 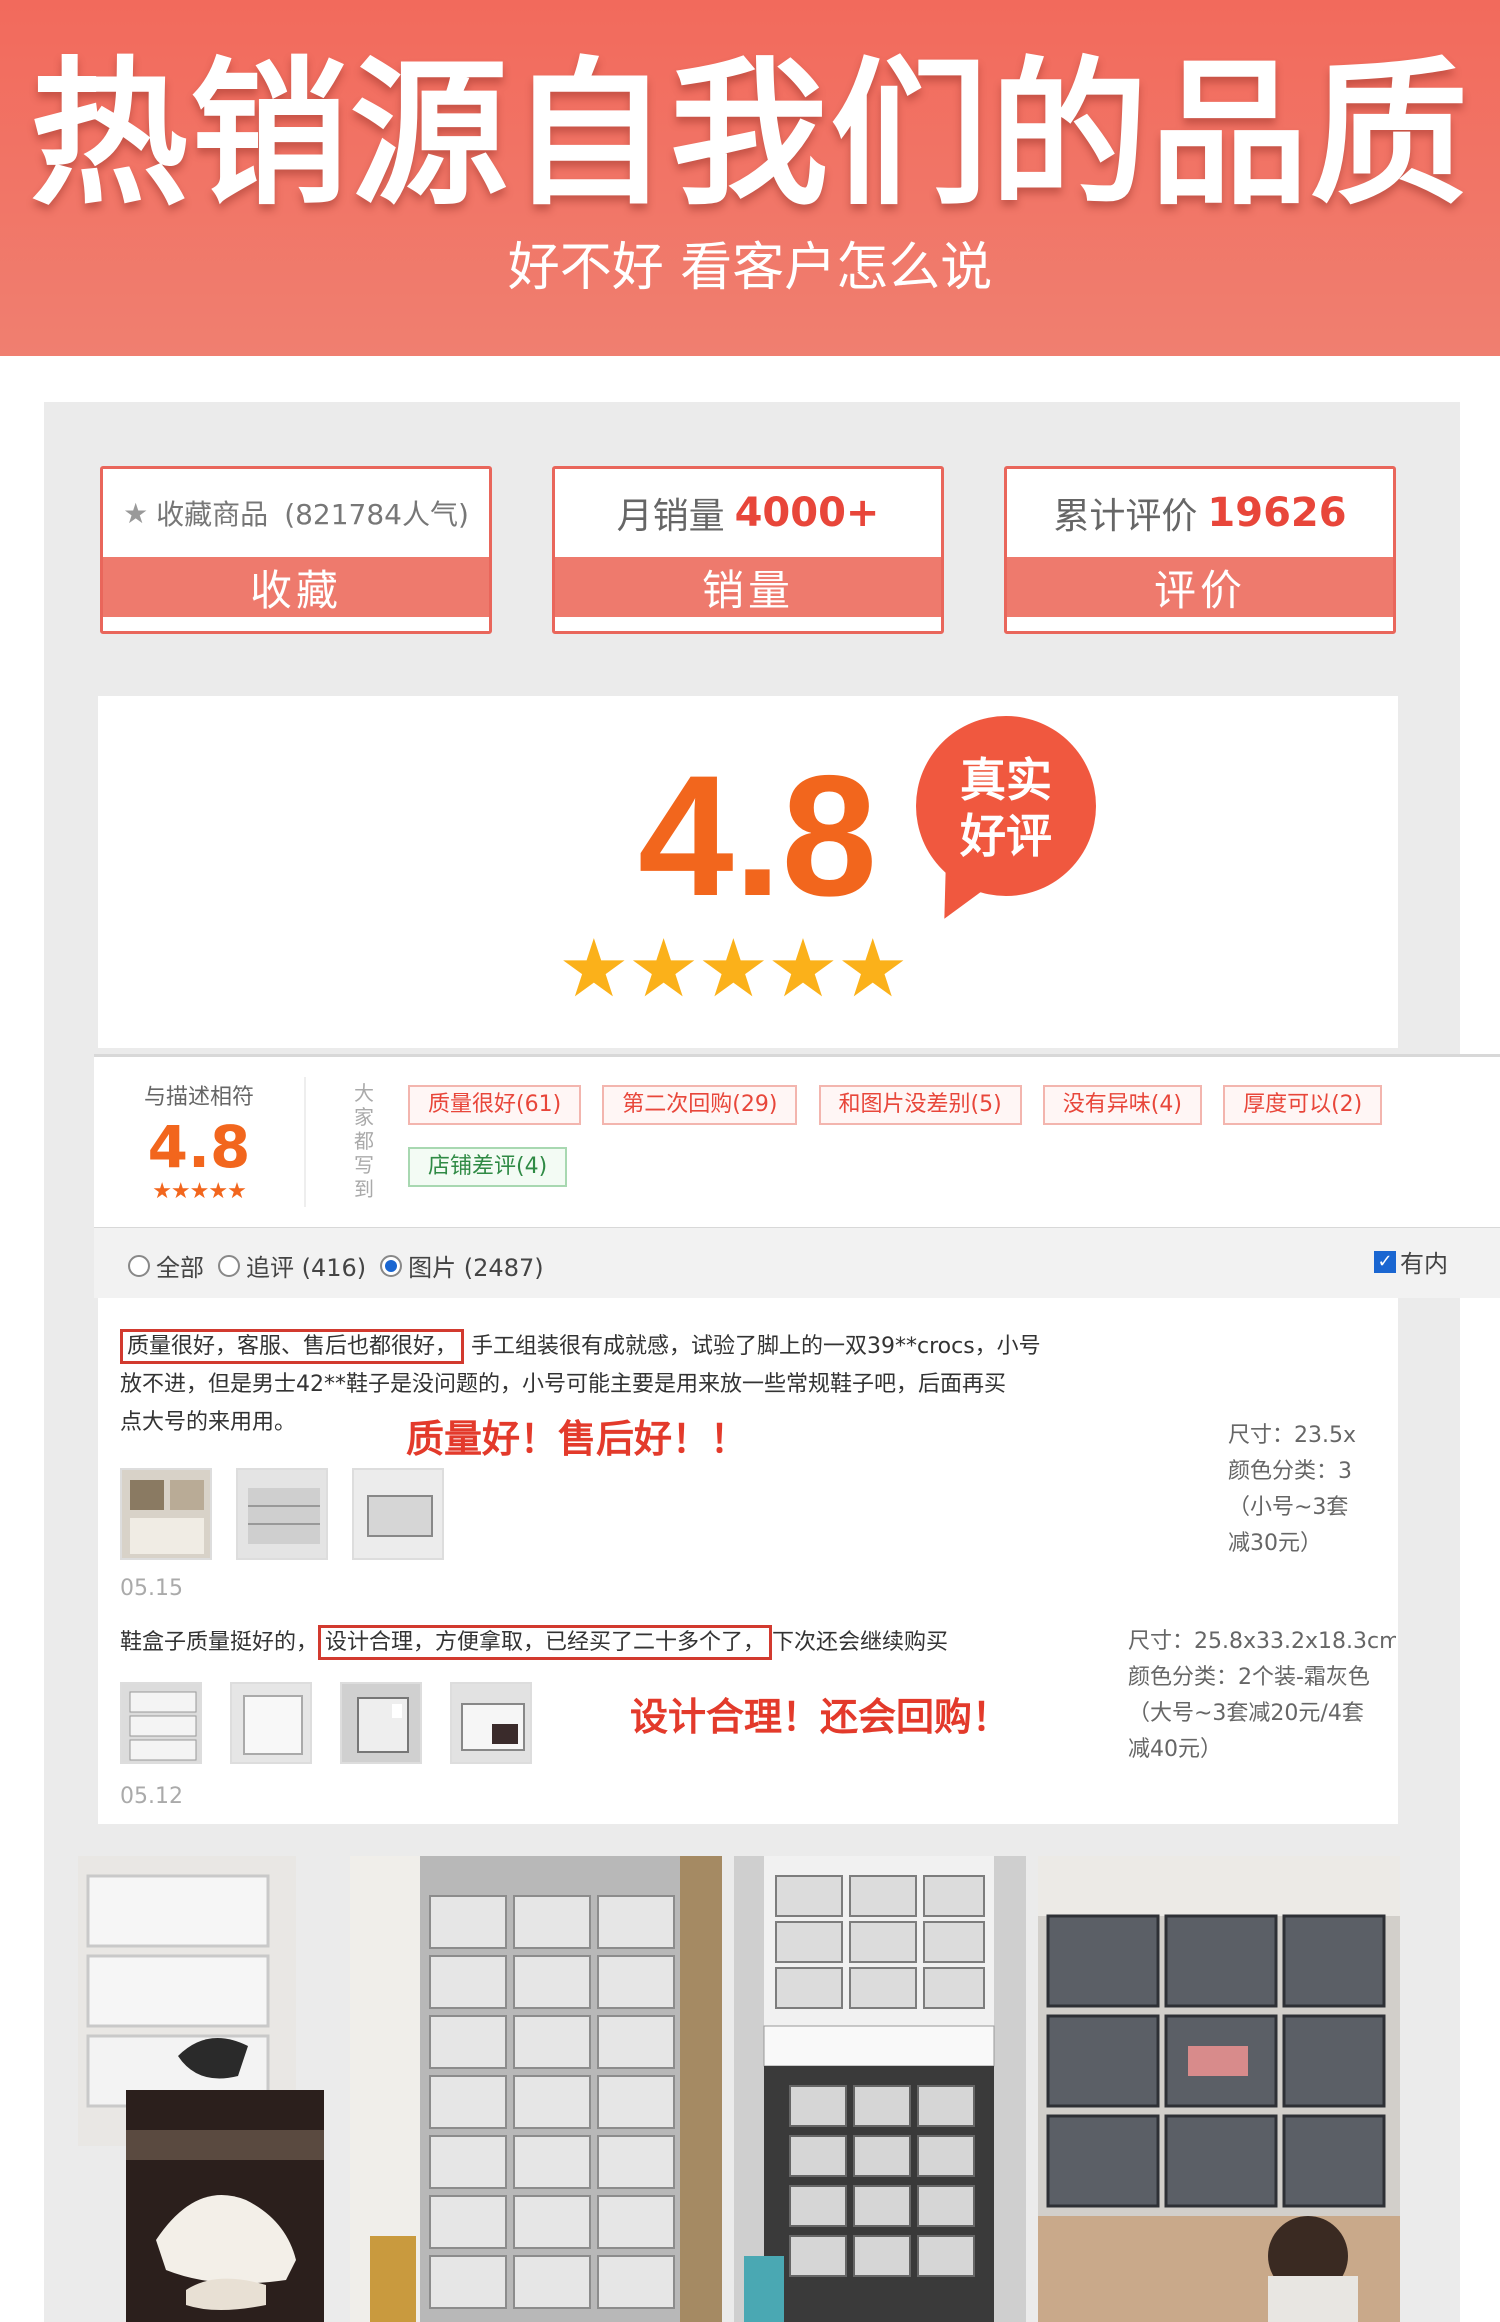 What do you see at coordinates (1424, 1261) in the screenshot?
I see `has-content-label: 有内` at bounding box center [1424, 1261].